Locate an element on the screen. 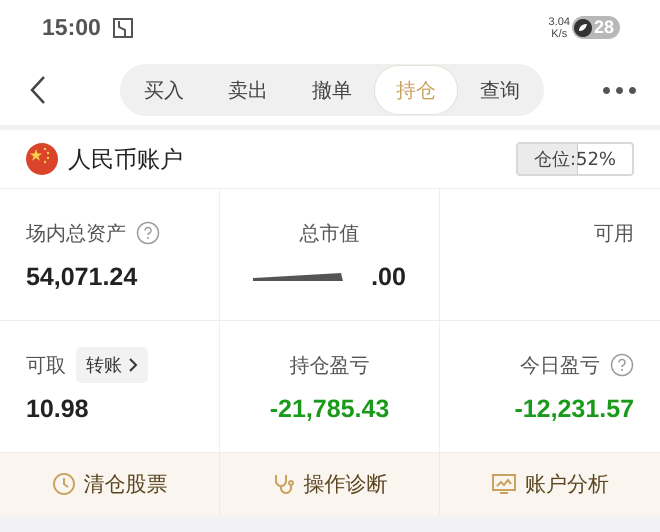  metric-label: 可取 is located at coordinates (46, 365).